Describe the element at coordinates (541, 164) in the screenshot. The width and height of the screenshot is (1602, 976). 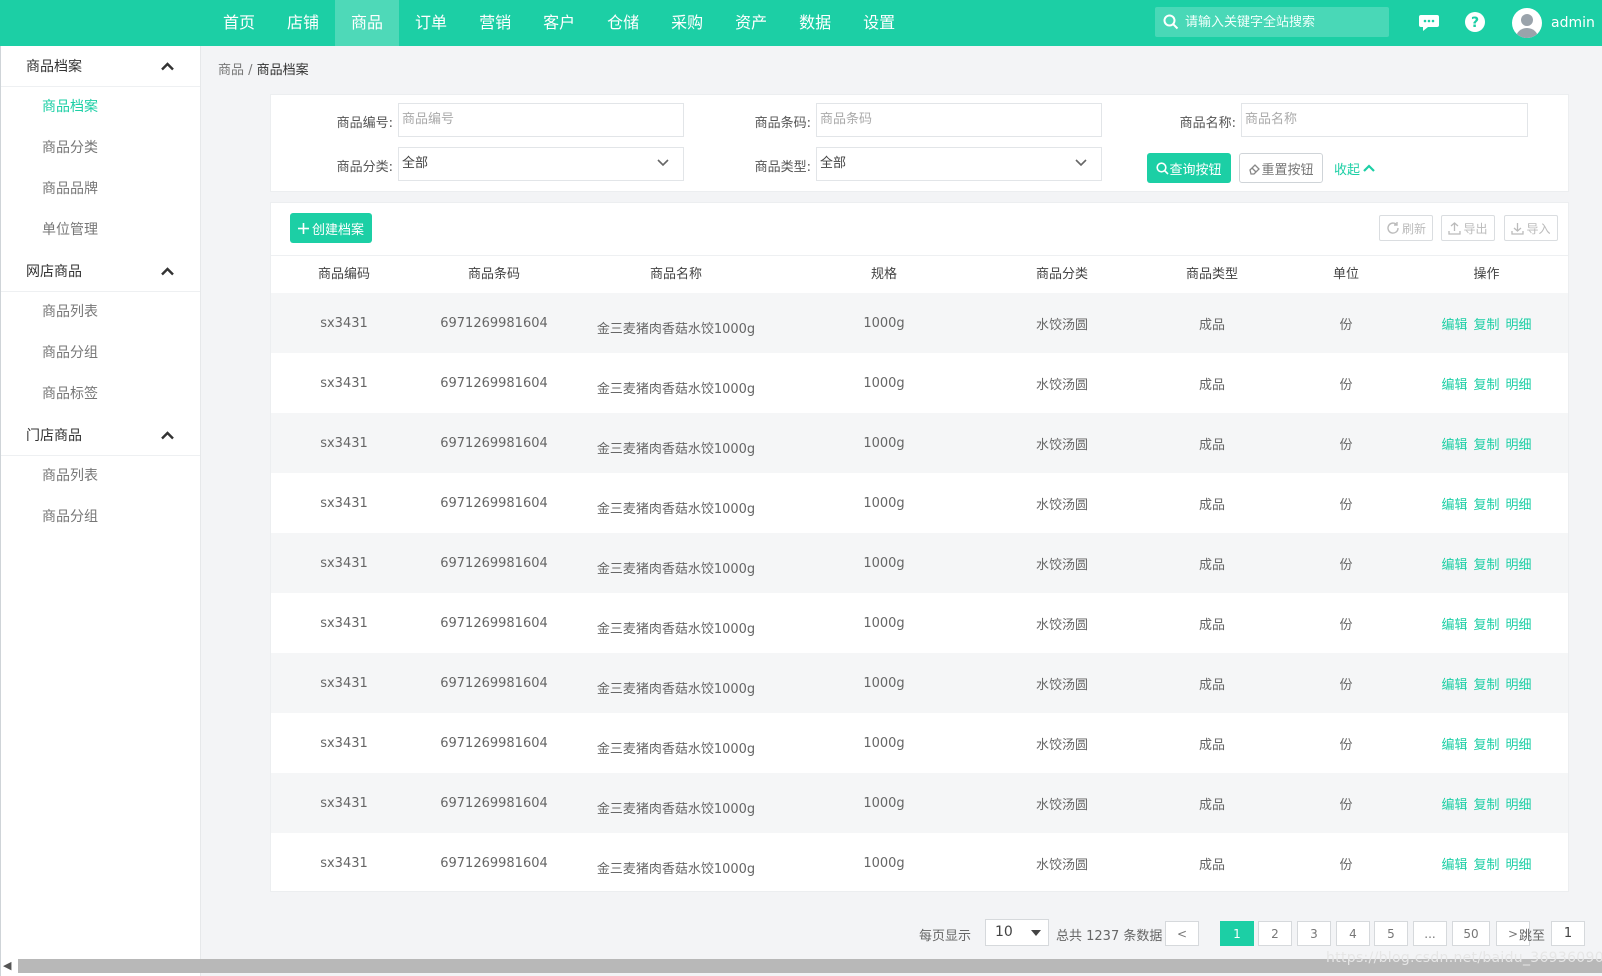
I see `category-select: 全部` at that location.